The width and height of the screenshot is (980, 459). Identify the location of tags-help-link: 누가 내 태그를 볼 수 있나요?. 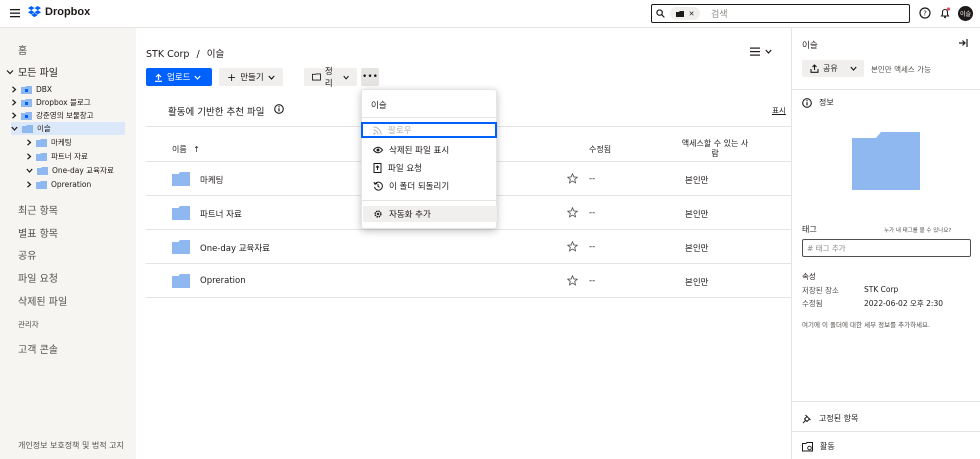
(917, 230).